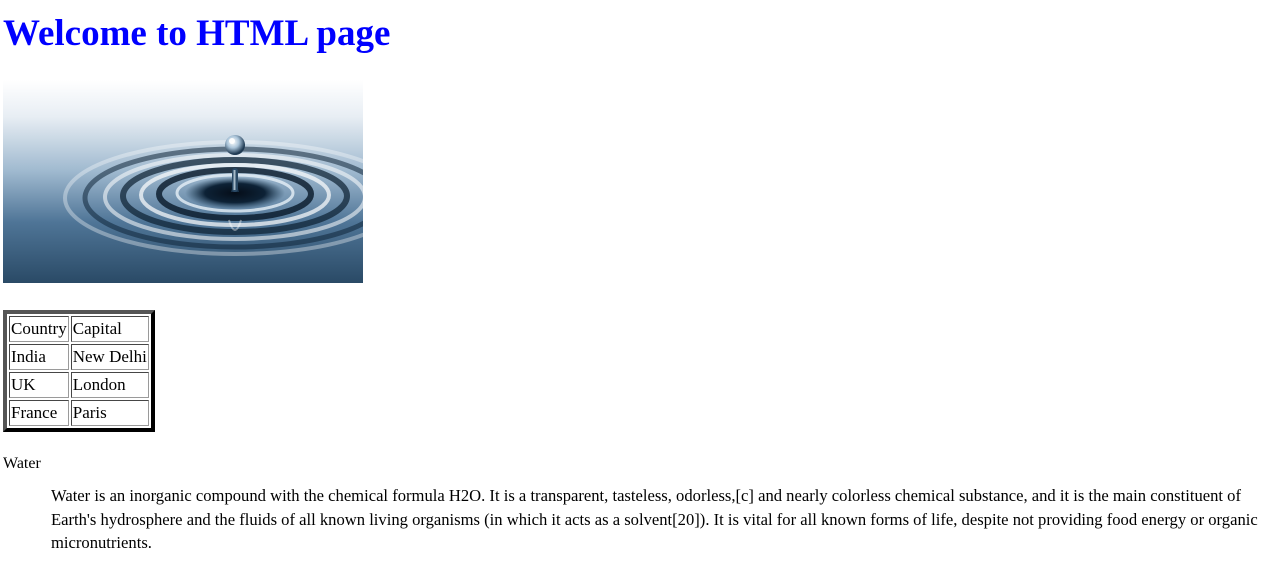 The height and width of the screenshot is (587, 1286). I want to click on water-drop-image, so click(183, 181).